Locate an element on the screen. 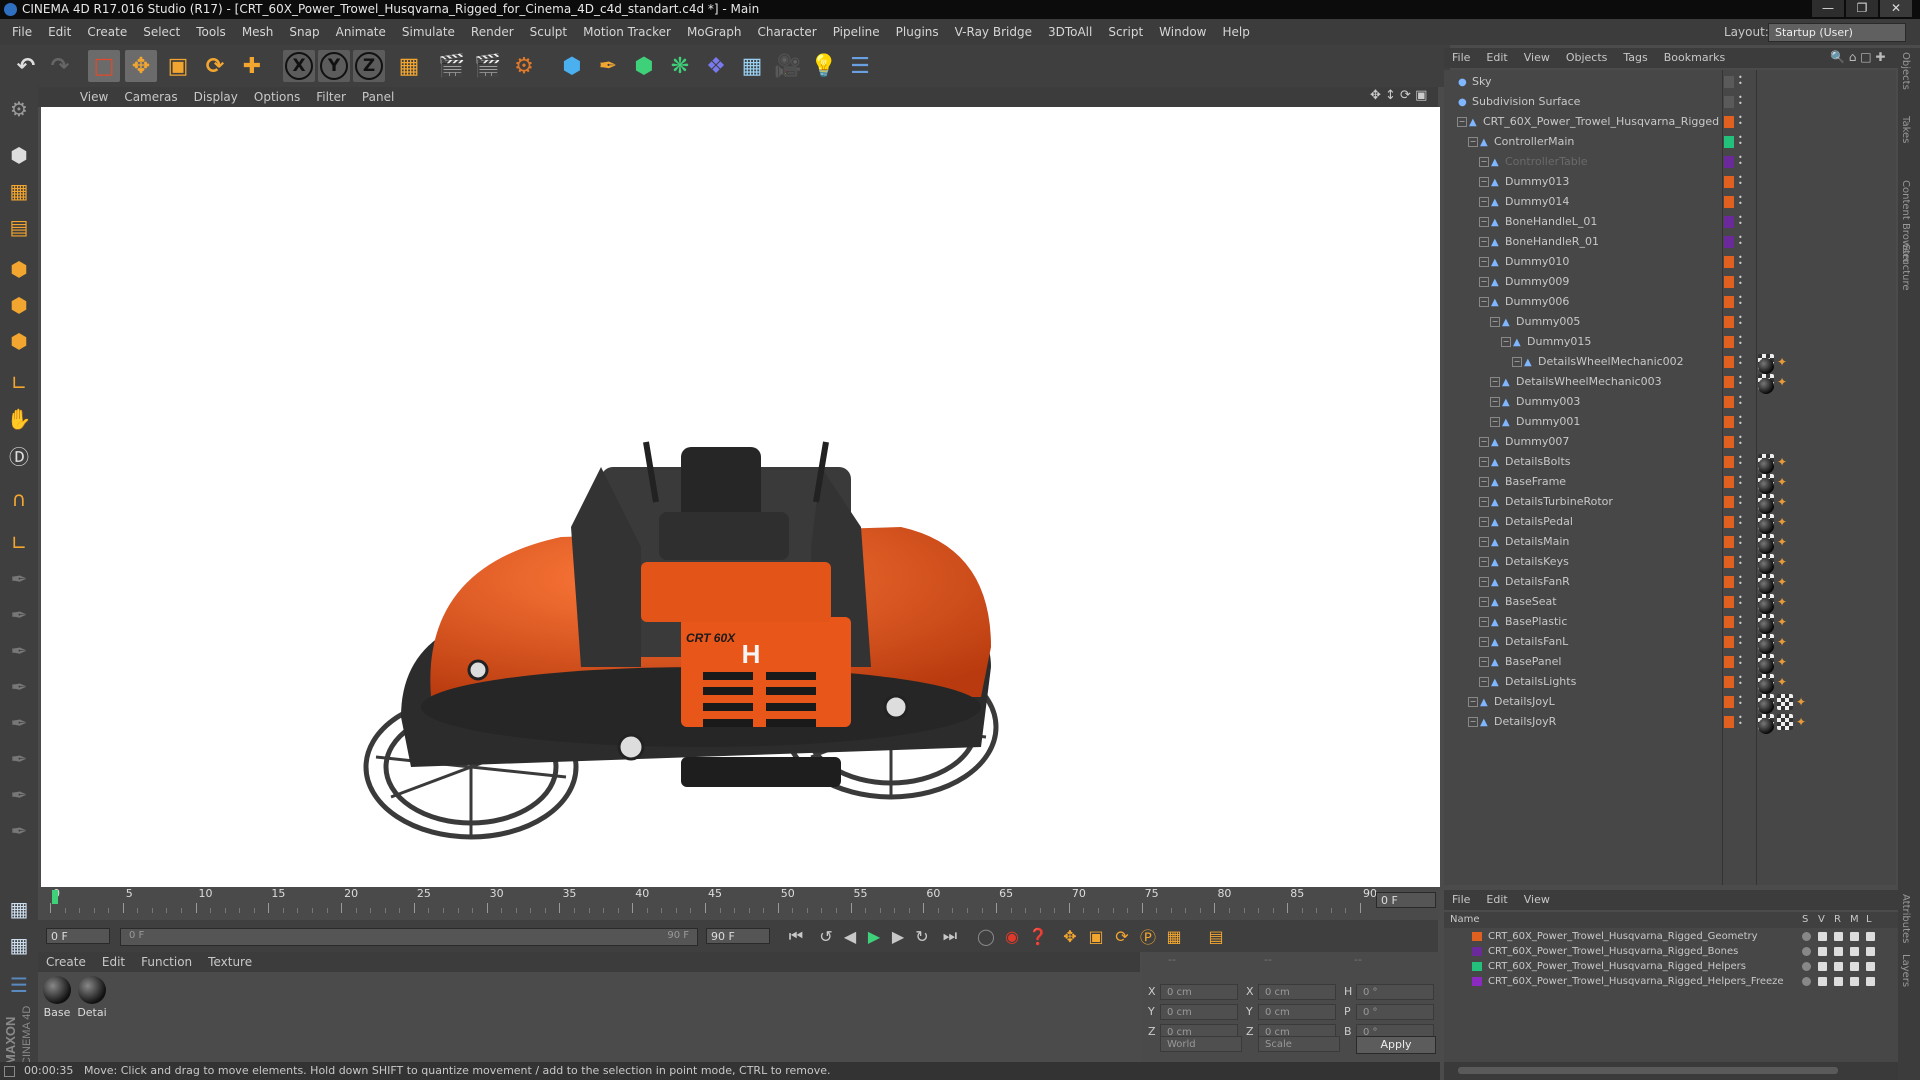  side-tab-objects: Objects is located at coordinates (1905, 71).